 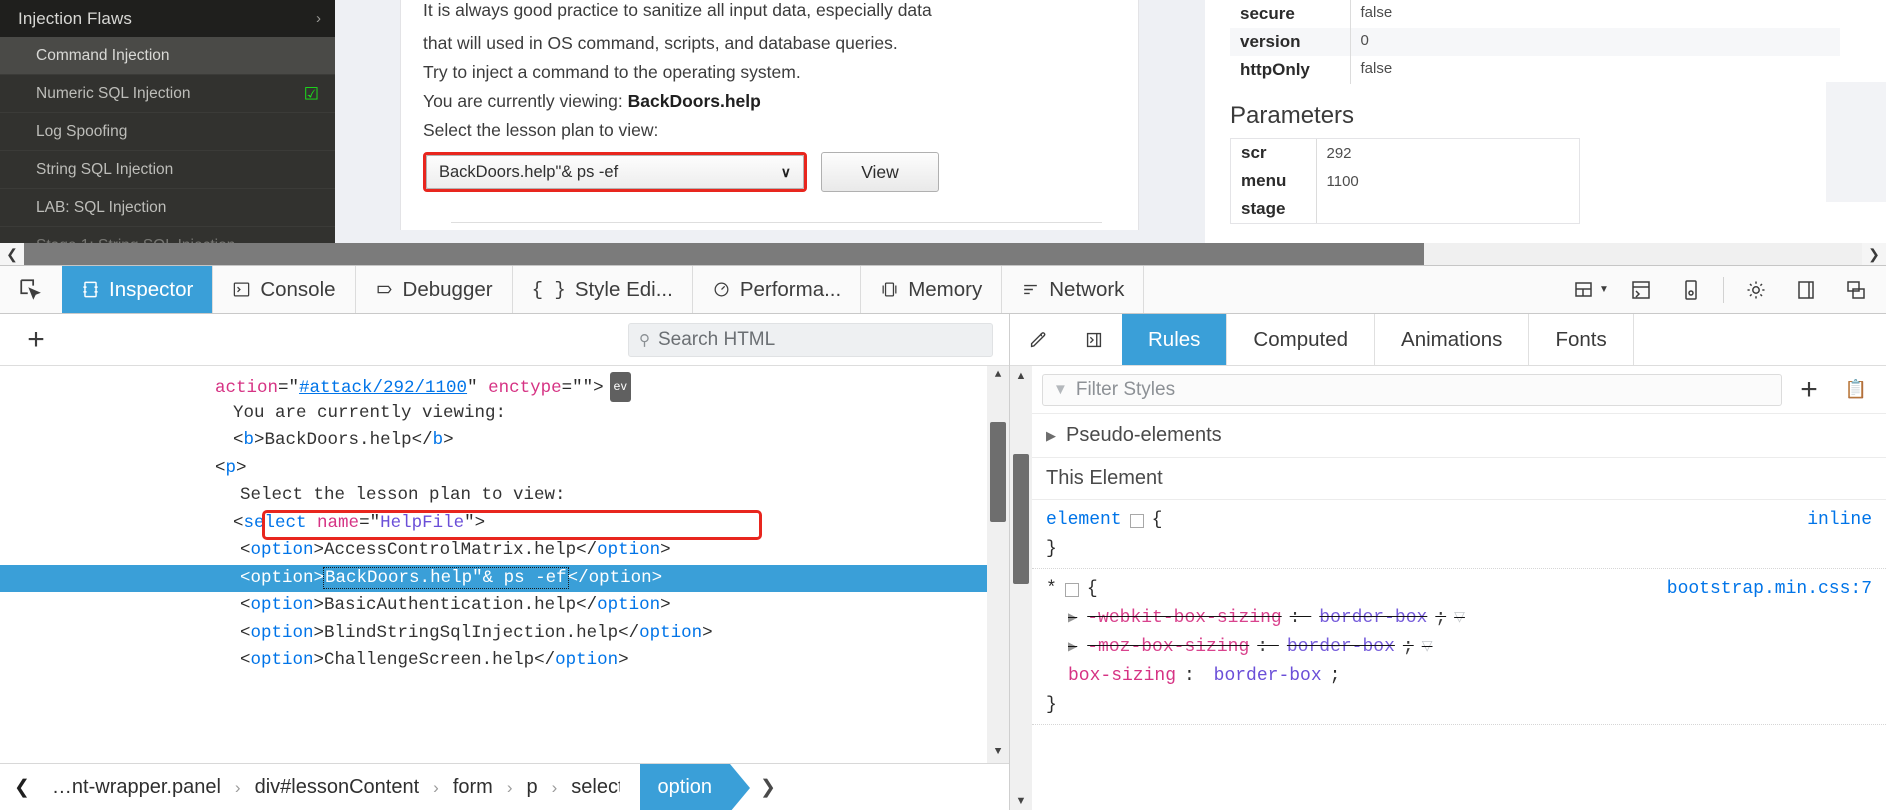 What do you see at coordinates (1441, 618) in the screenshot?
I see `semicolon: ;` at bounding box center [1441, 618].